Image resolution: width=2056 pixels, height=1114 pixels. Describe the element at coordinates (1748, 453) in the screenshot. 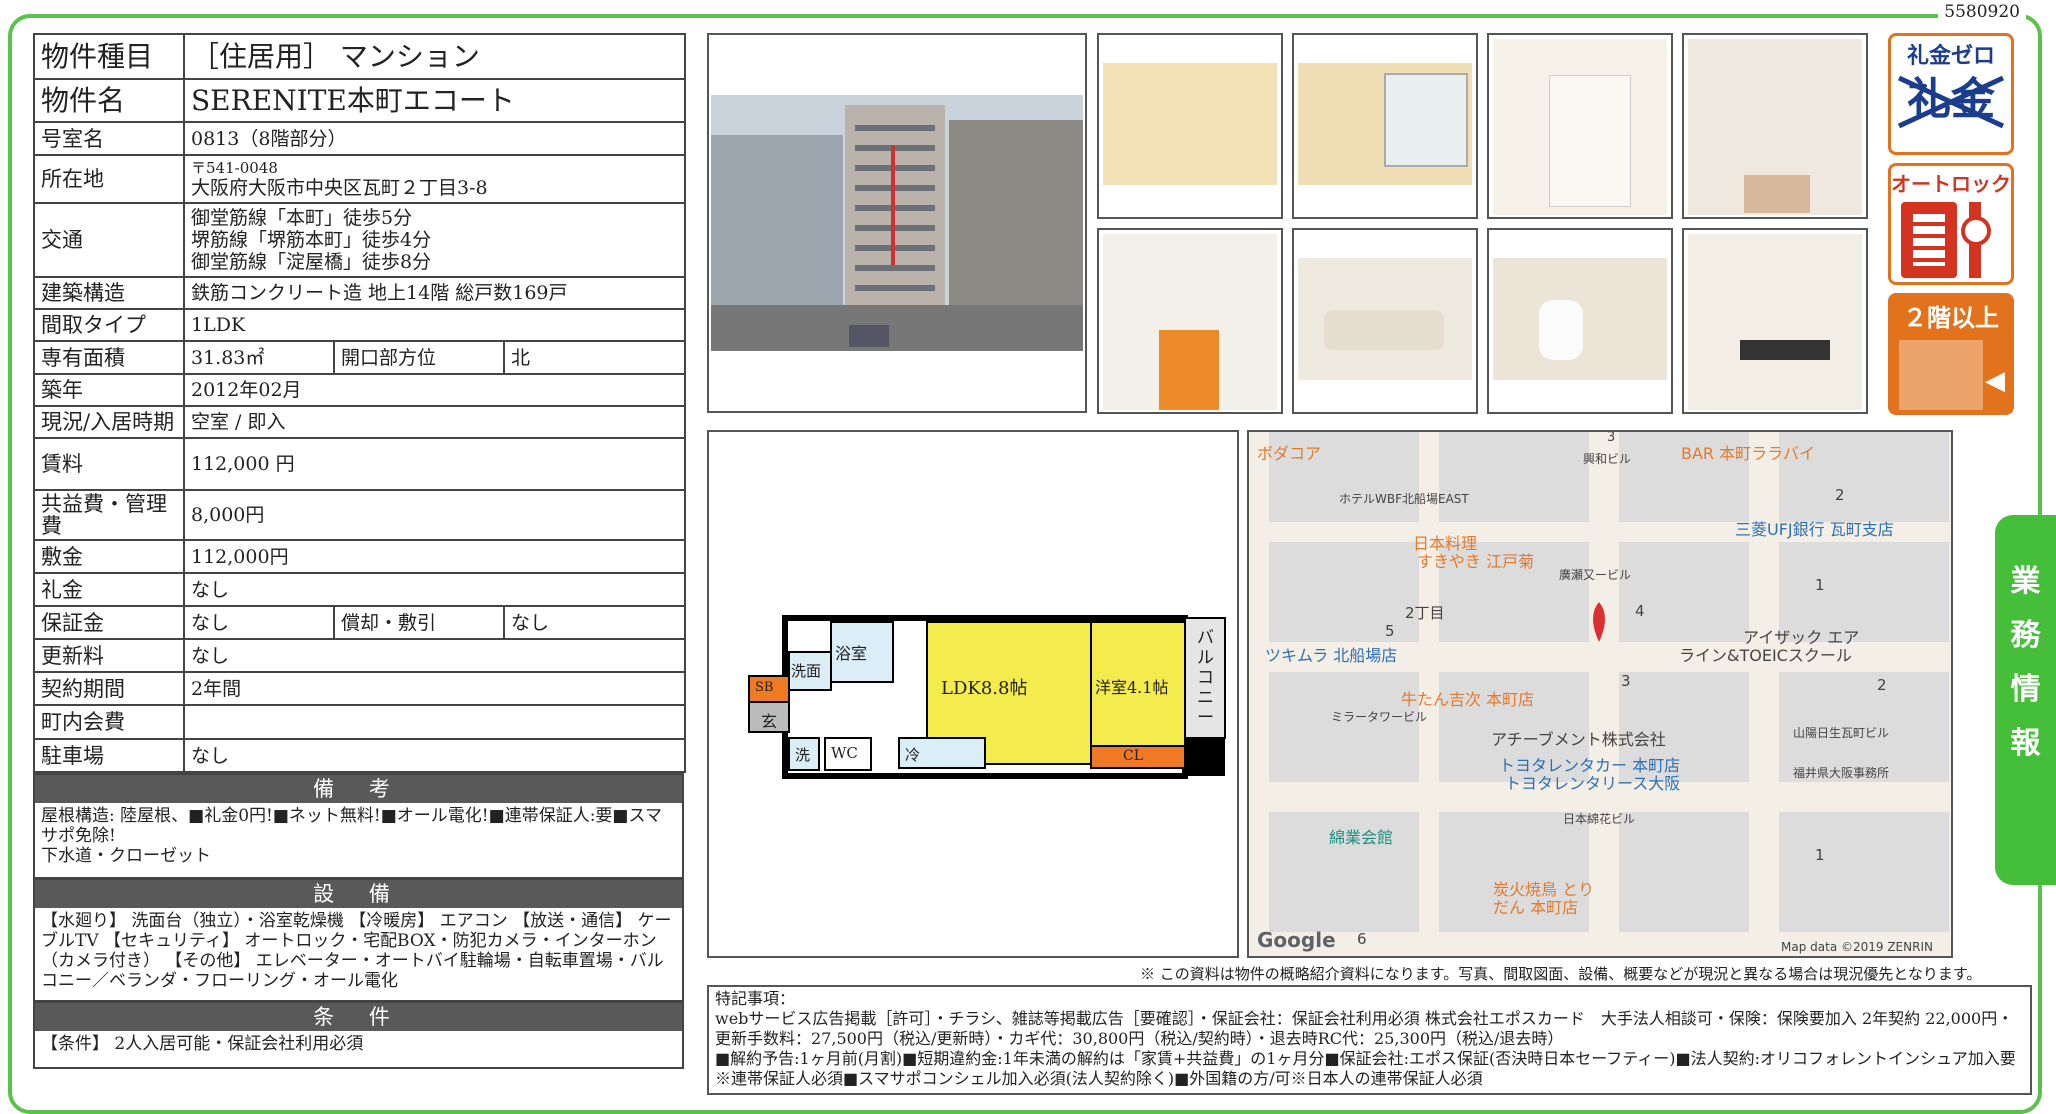

I see `map-label: BAR 本町ララバイ` at that location.